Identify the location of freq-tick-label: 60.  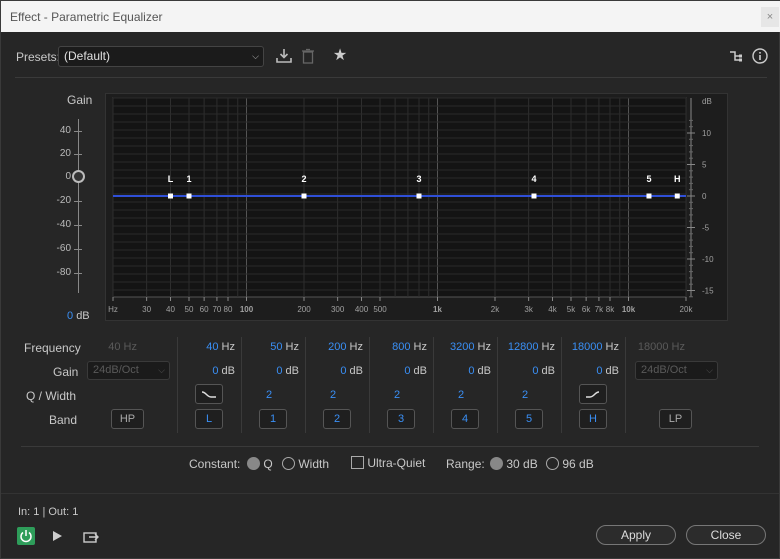
(204, 309).